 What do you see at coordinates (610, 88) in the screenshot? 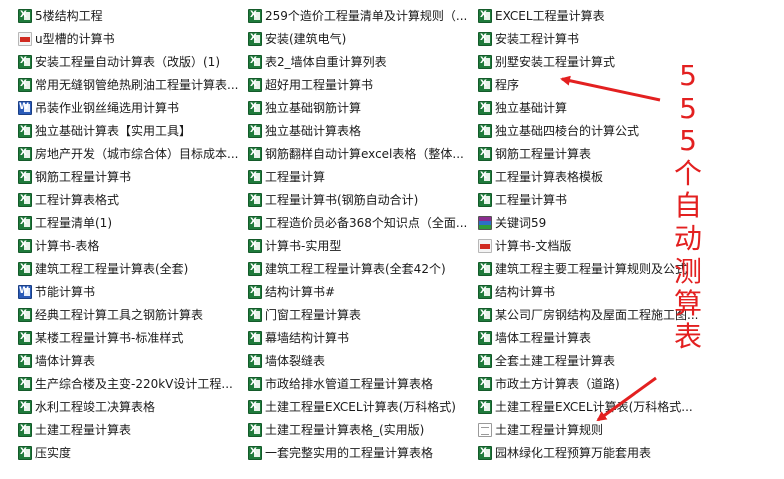
I see `arrow-to-program` at bounding box center [610, 88].